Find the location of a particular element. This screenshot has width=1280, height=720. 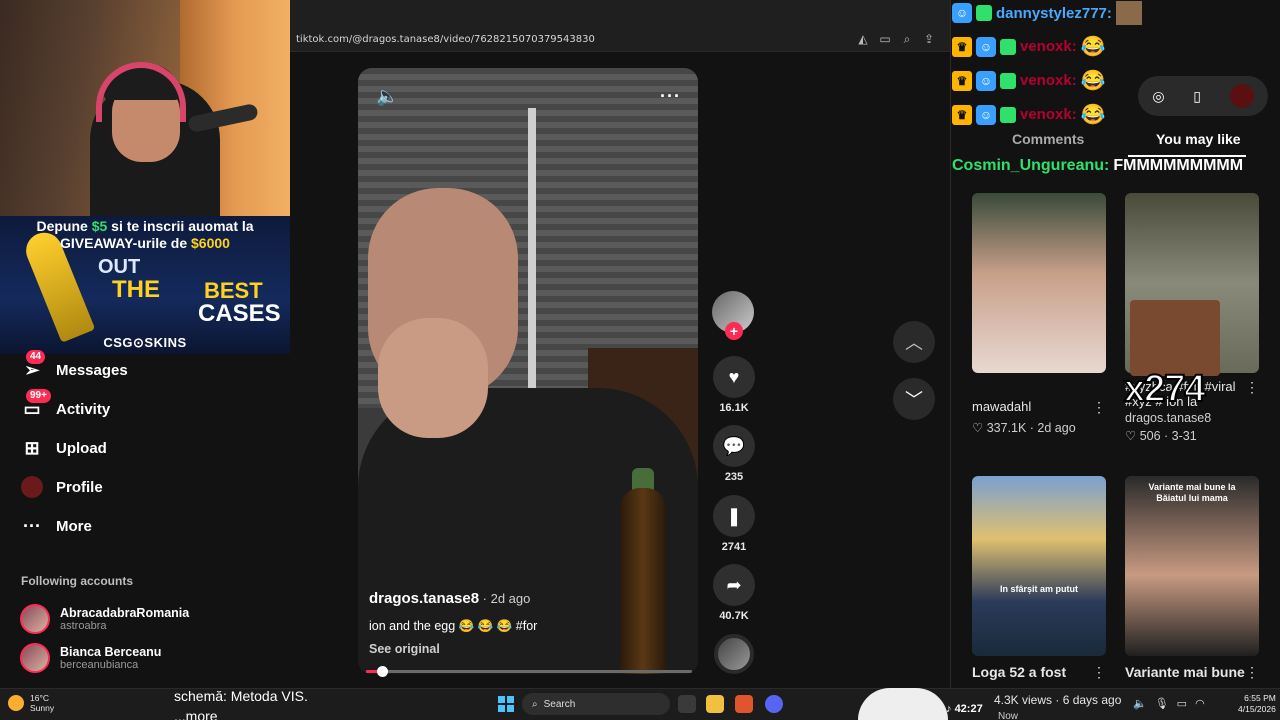

card-title: Loga 52 a fost is located at coordinates (1019, 672).